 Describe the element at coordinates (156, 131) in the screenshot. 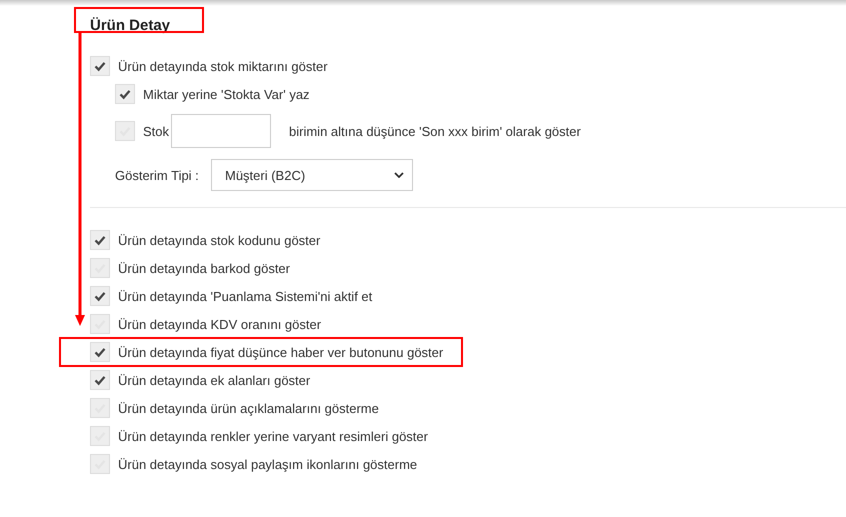

I see `option-label: Stok` at that location.